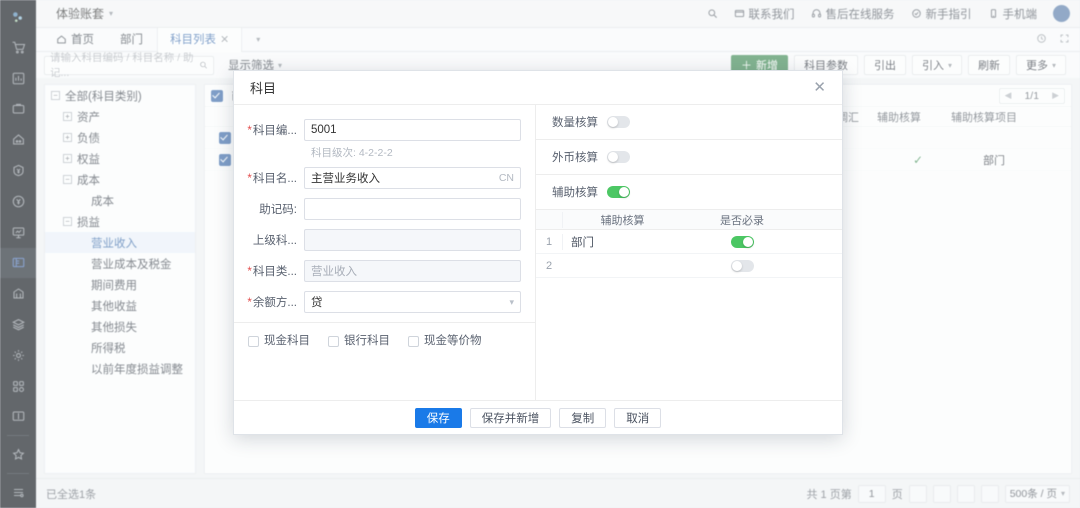  What do you see at coordinates (549, 265) in the screenshot?
I see `row-index: 2` at bounding box center [549, 265].